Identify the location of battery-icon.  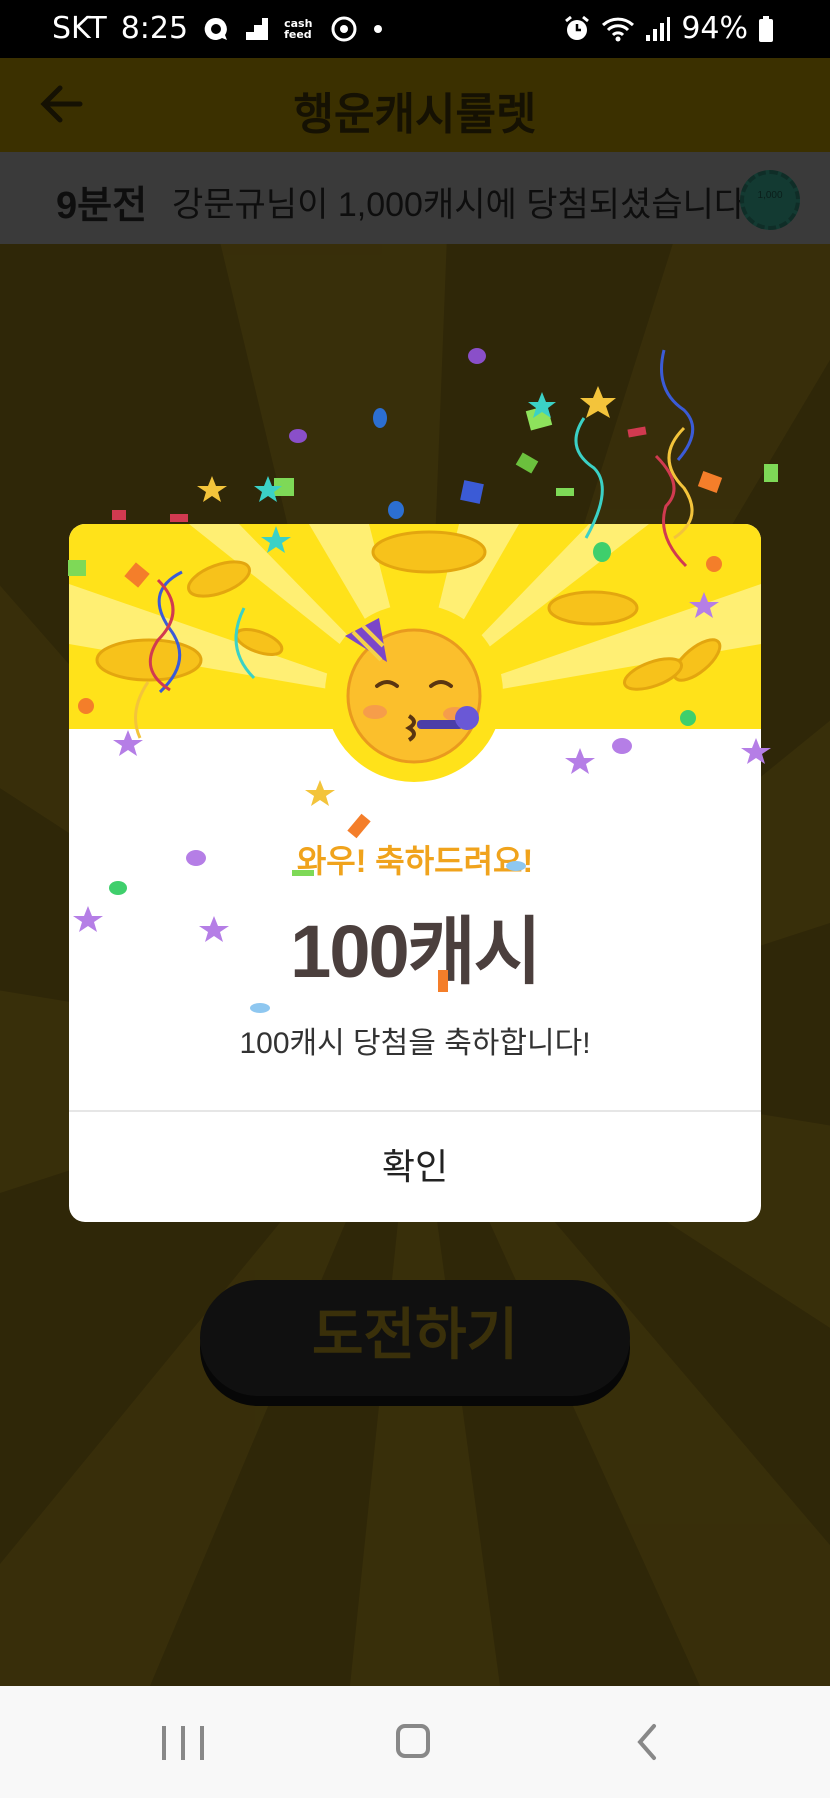
(766, 28).